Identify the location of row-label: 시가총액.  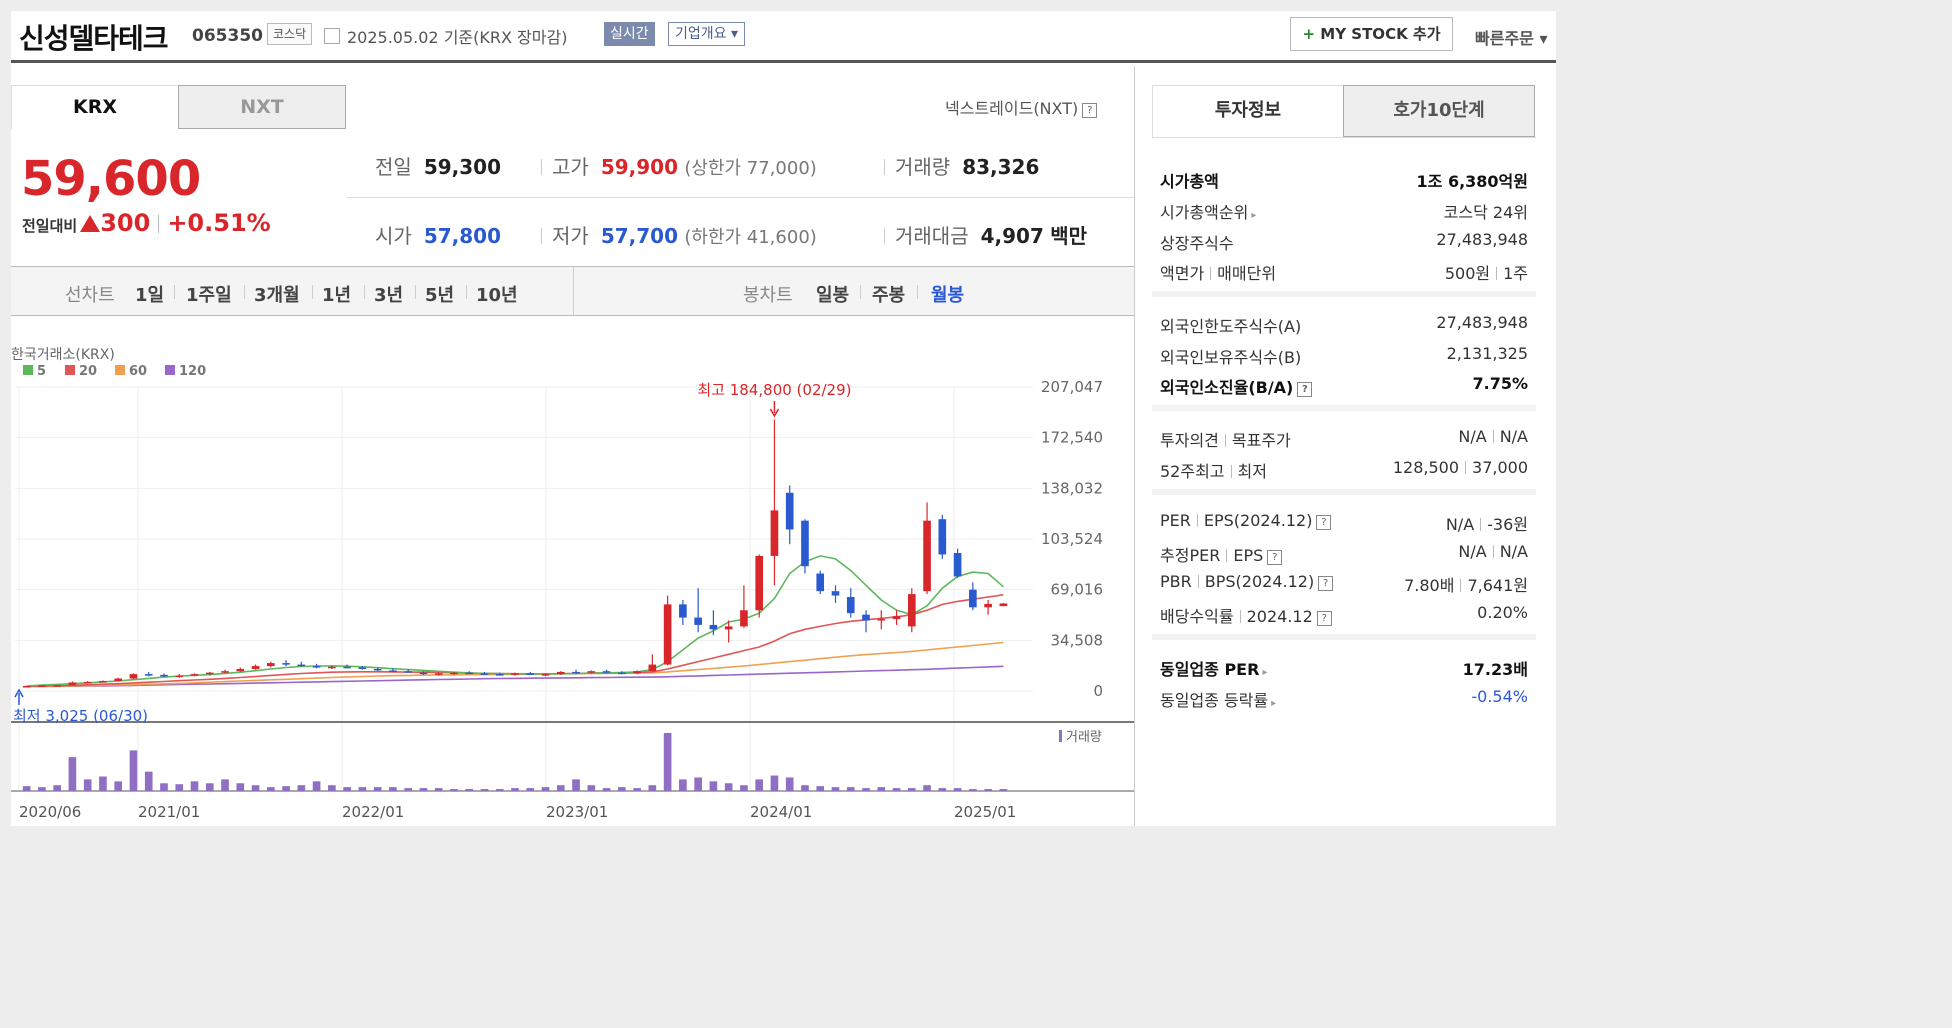
(1189, 181).